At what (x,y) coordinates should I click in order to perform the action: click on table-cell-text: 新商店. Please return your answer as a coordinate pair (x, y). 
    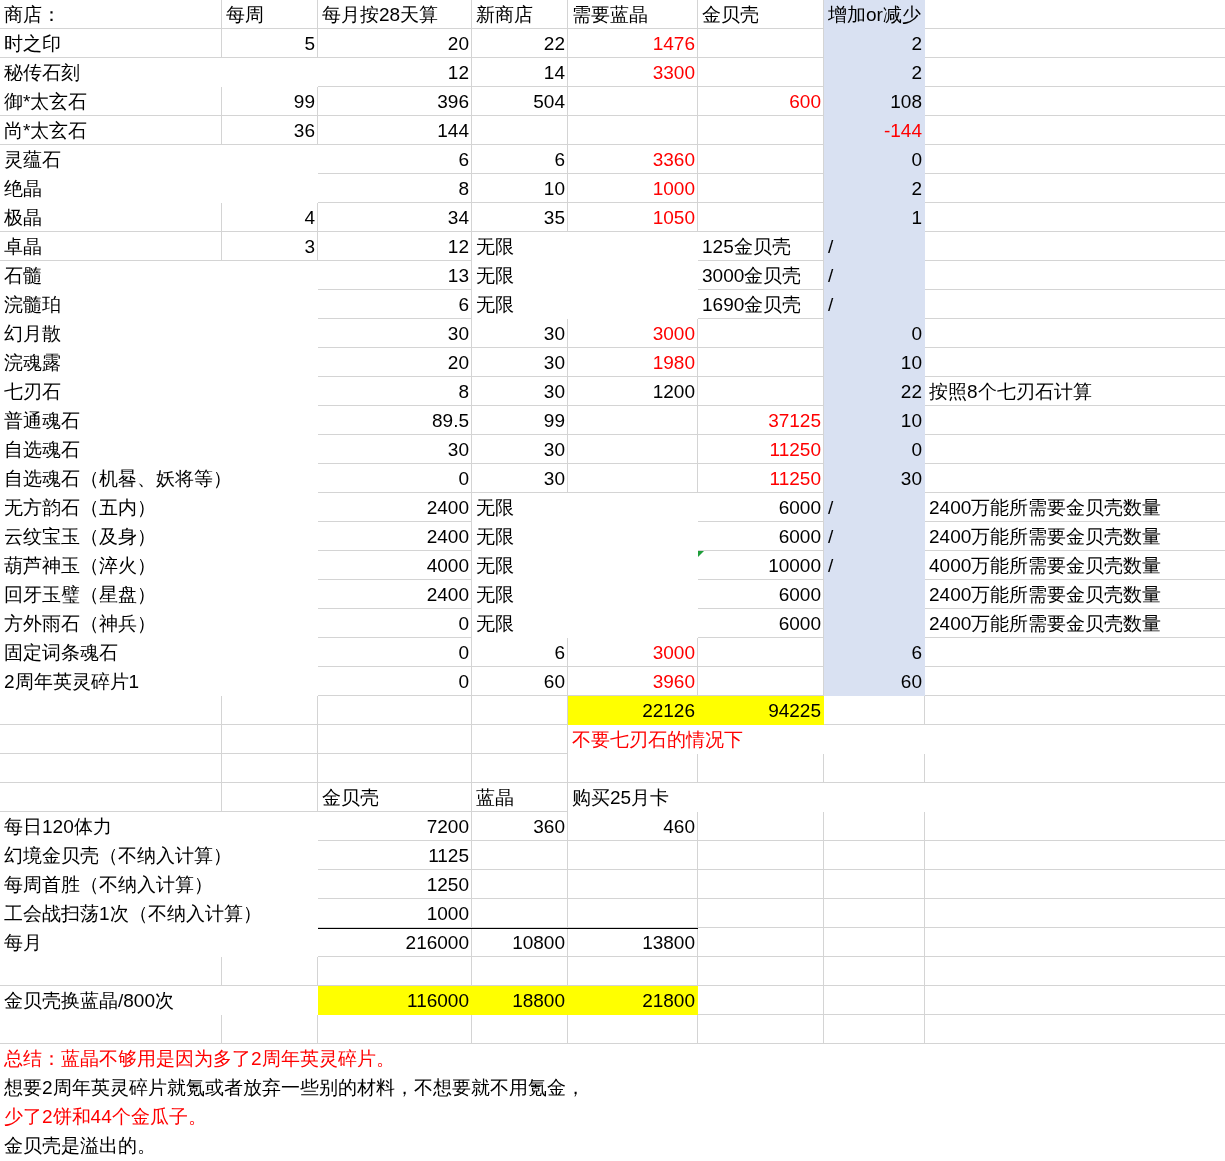
    Looking at the image, I should click on (504, 15).